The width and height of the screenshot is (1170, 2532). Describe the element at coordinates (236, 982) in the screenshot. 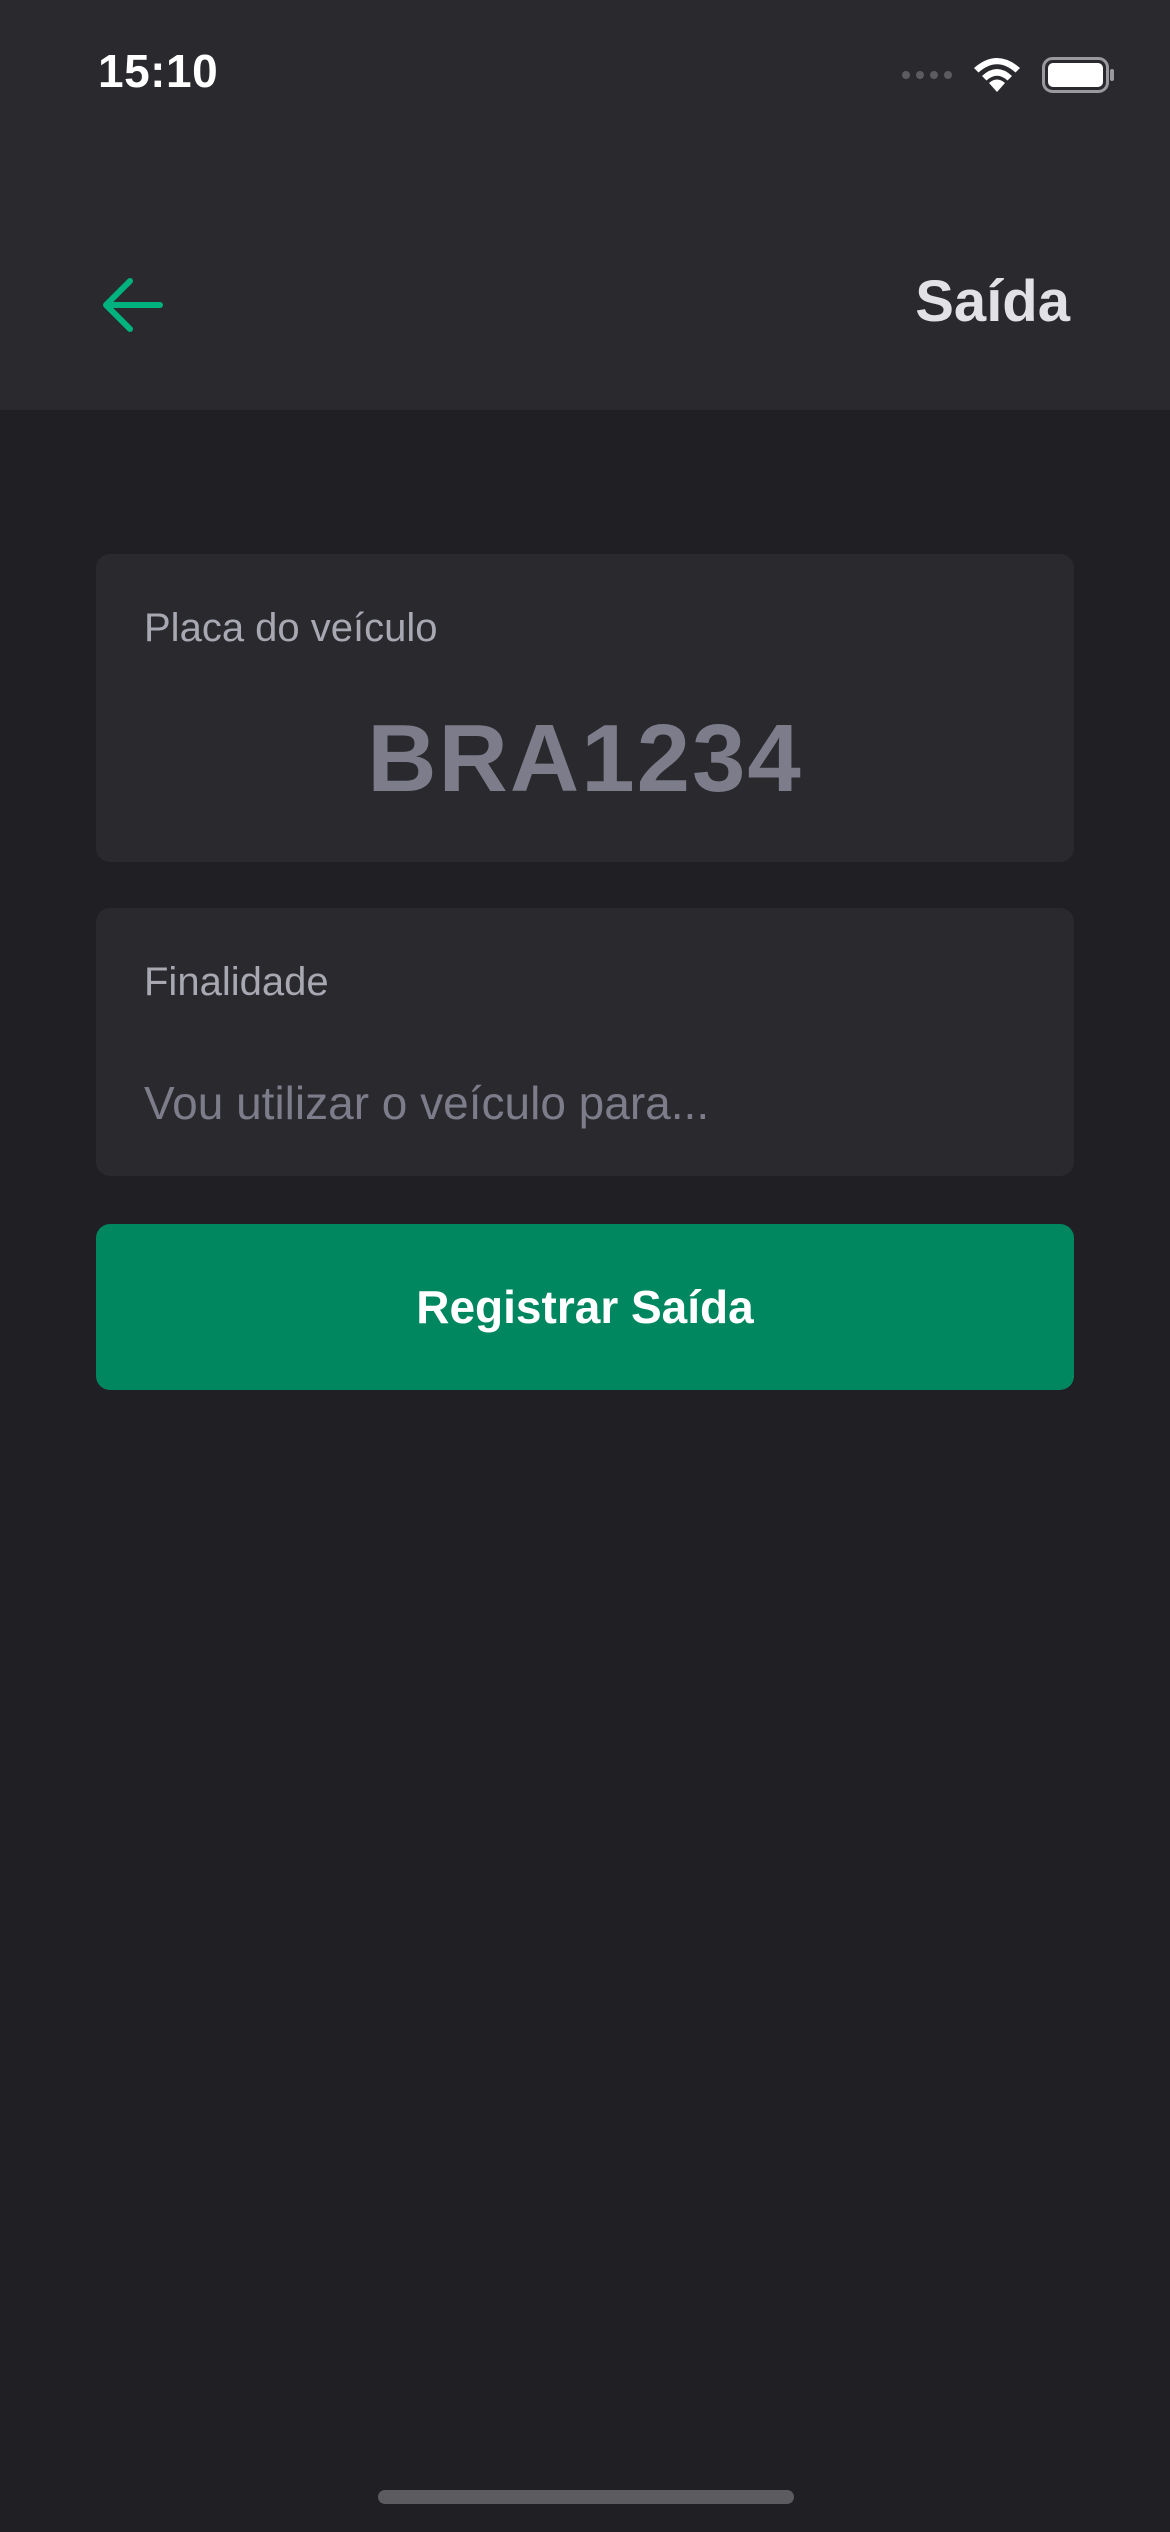

I see `purpose-label: Finalidade` at that location.